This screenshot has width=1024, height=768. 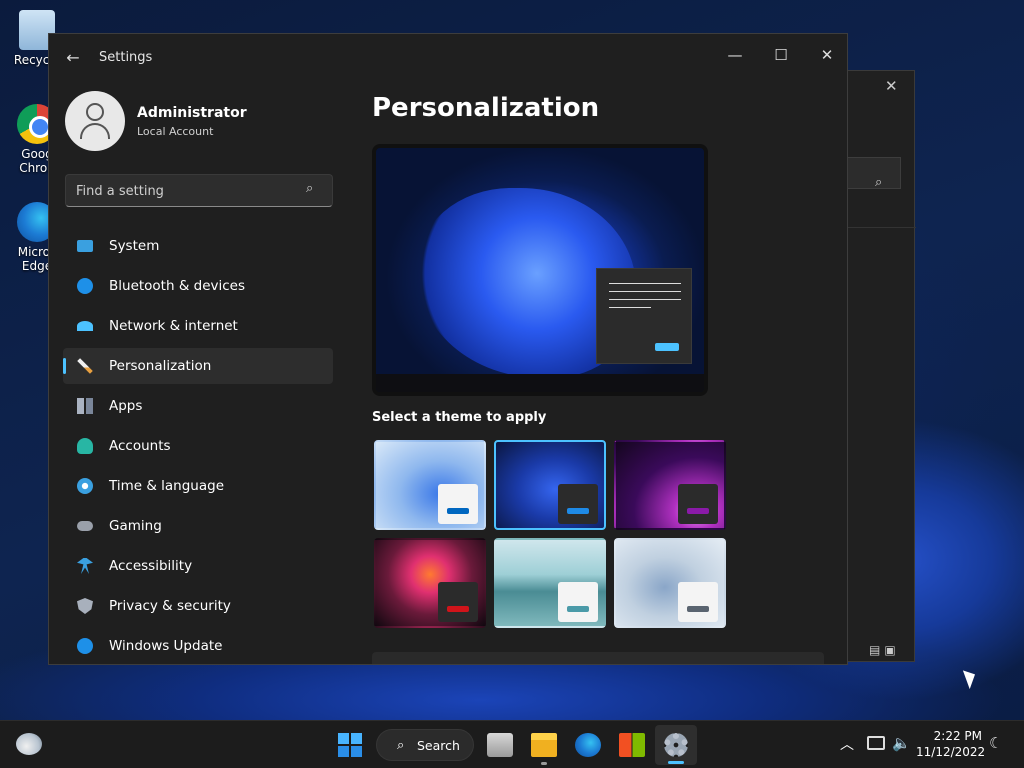 I want to click on sidebar-item-label: Personalization, so click(x=160, y=366).